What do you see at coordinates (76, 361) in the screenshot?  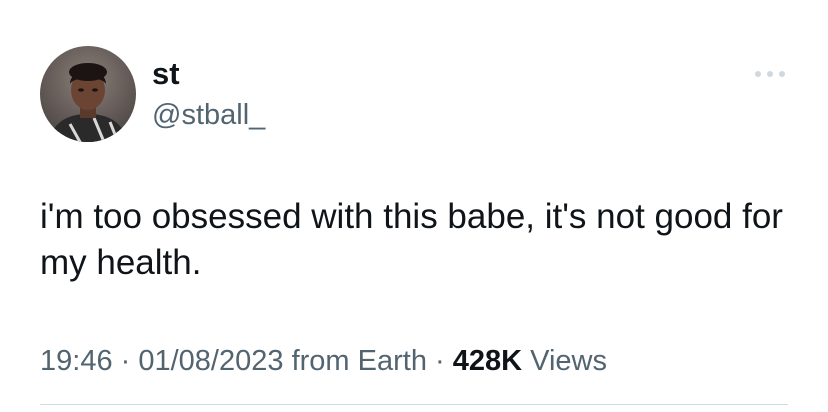 I see `tweet-time: 19:46` at bounding box center [76, 361].